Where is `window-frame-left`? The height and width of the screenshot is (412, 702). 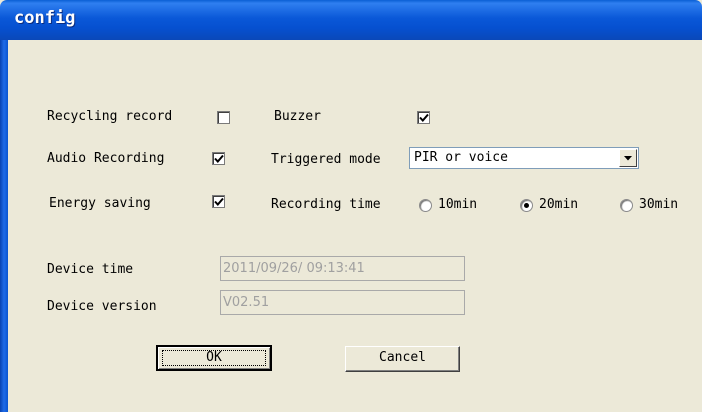
window-frame-left is located at coordinates (4, 226).